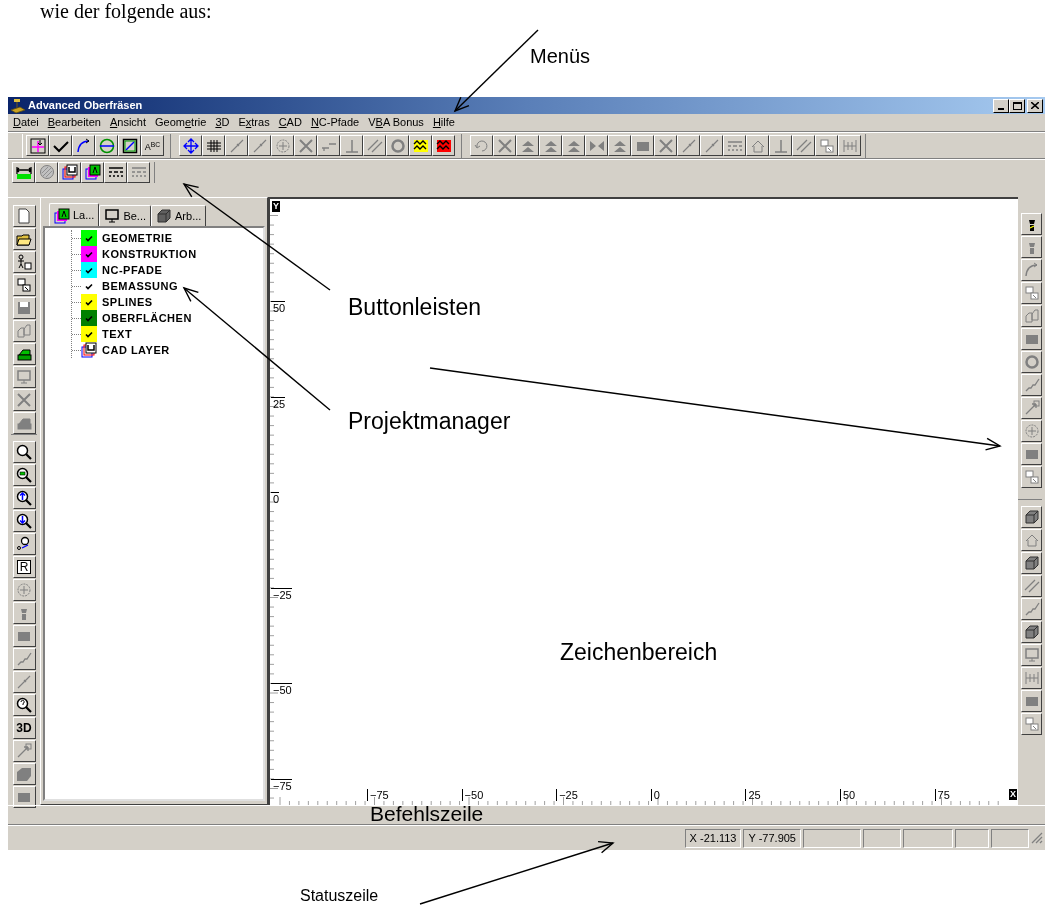 This screenshot has height=910, width=1053. Describe the element at coordinates (278, 307) in the screenshot. I see `ruler-label: 50` at that location.